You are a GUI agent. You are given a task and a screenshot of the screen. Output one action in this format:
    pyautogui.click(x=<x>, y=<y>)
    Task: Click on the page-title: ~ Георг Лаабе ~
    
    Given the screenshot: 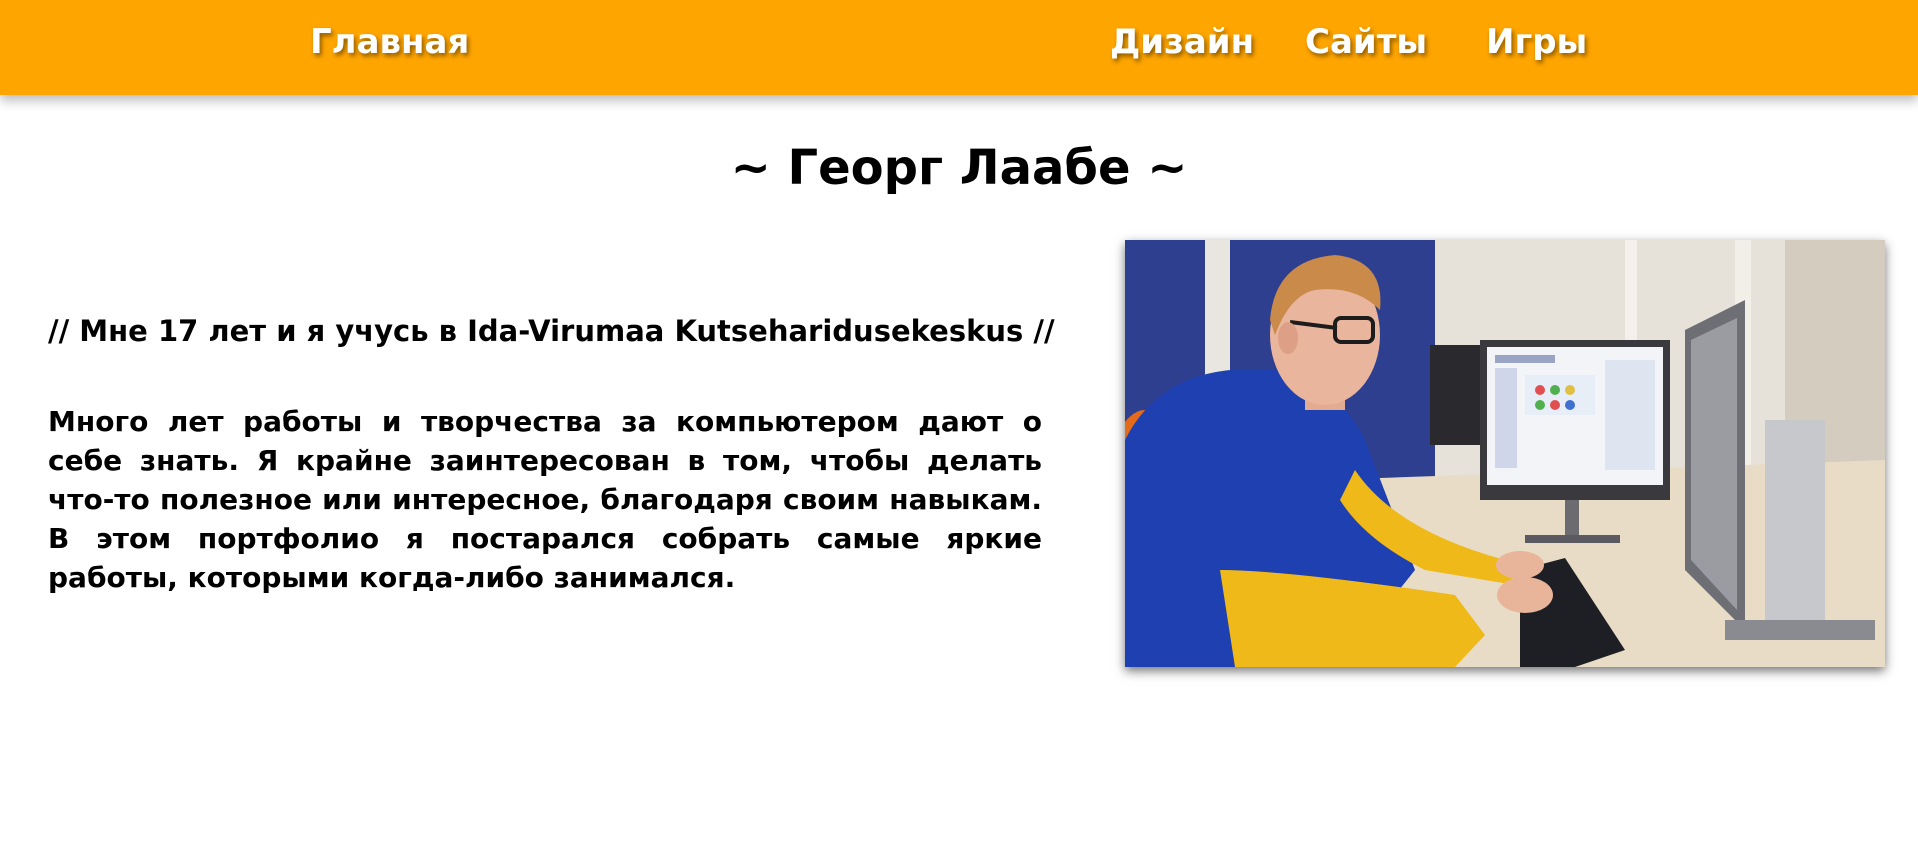 What is the action you would take?
    pyautogui.click(x=959, y=168)
    